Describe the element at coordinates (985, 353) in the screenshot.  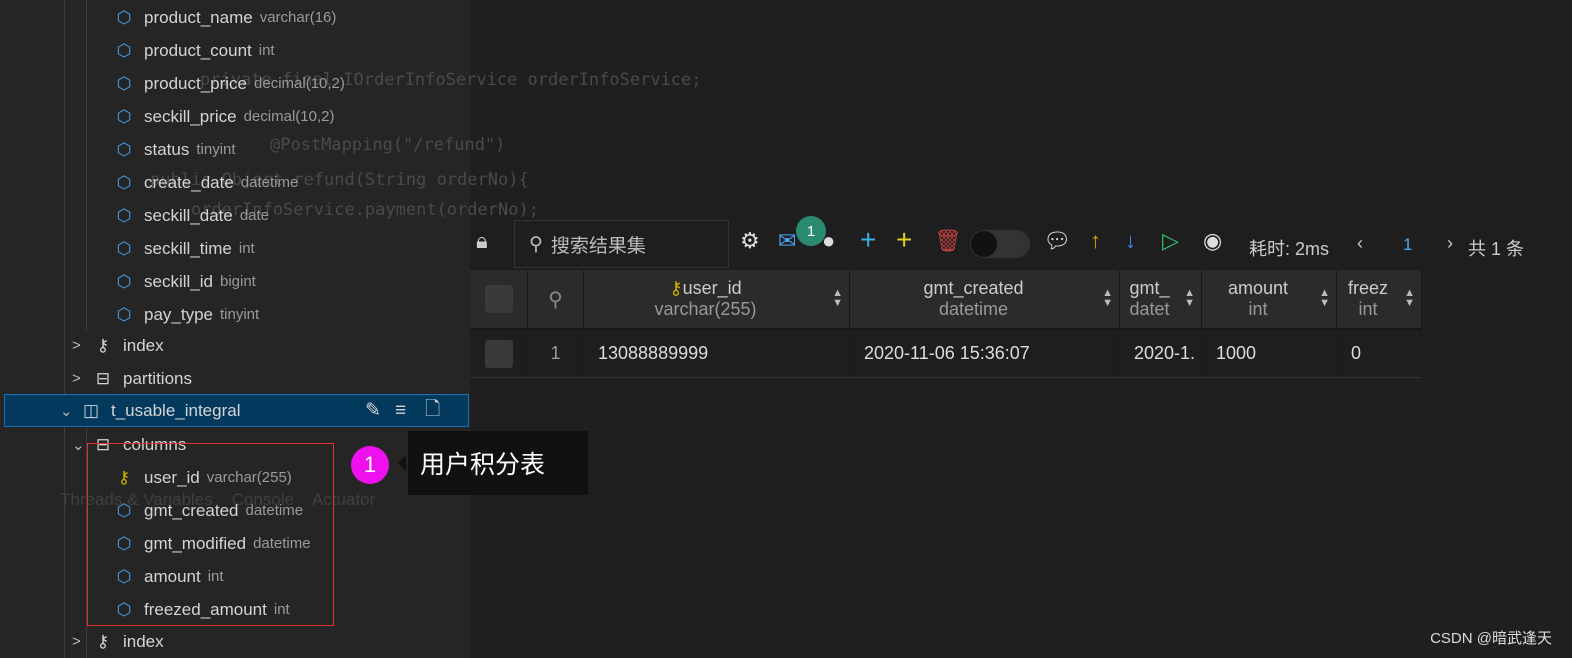
I see `table-cell: 2020-11-06 15:36:07` at that location.